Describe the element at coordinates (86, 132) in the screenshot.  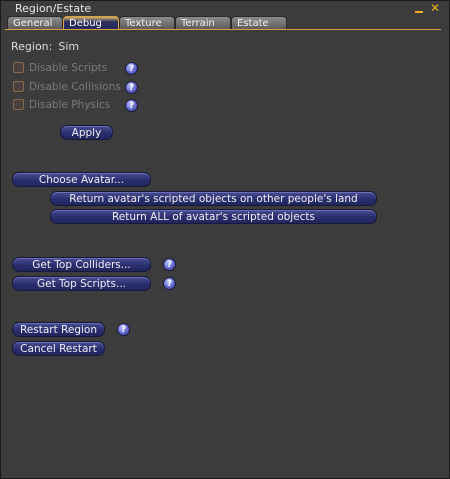
I see `apply-button: Apply` at that location.